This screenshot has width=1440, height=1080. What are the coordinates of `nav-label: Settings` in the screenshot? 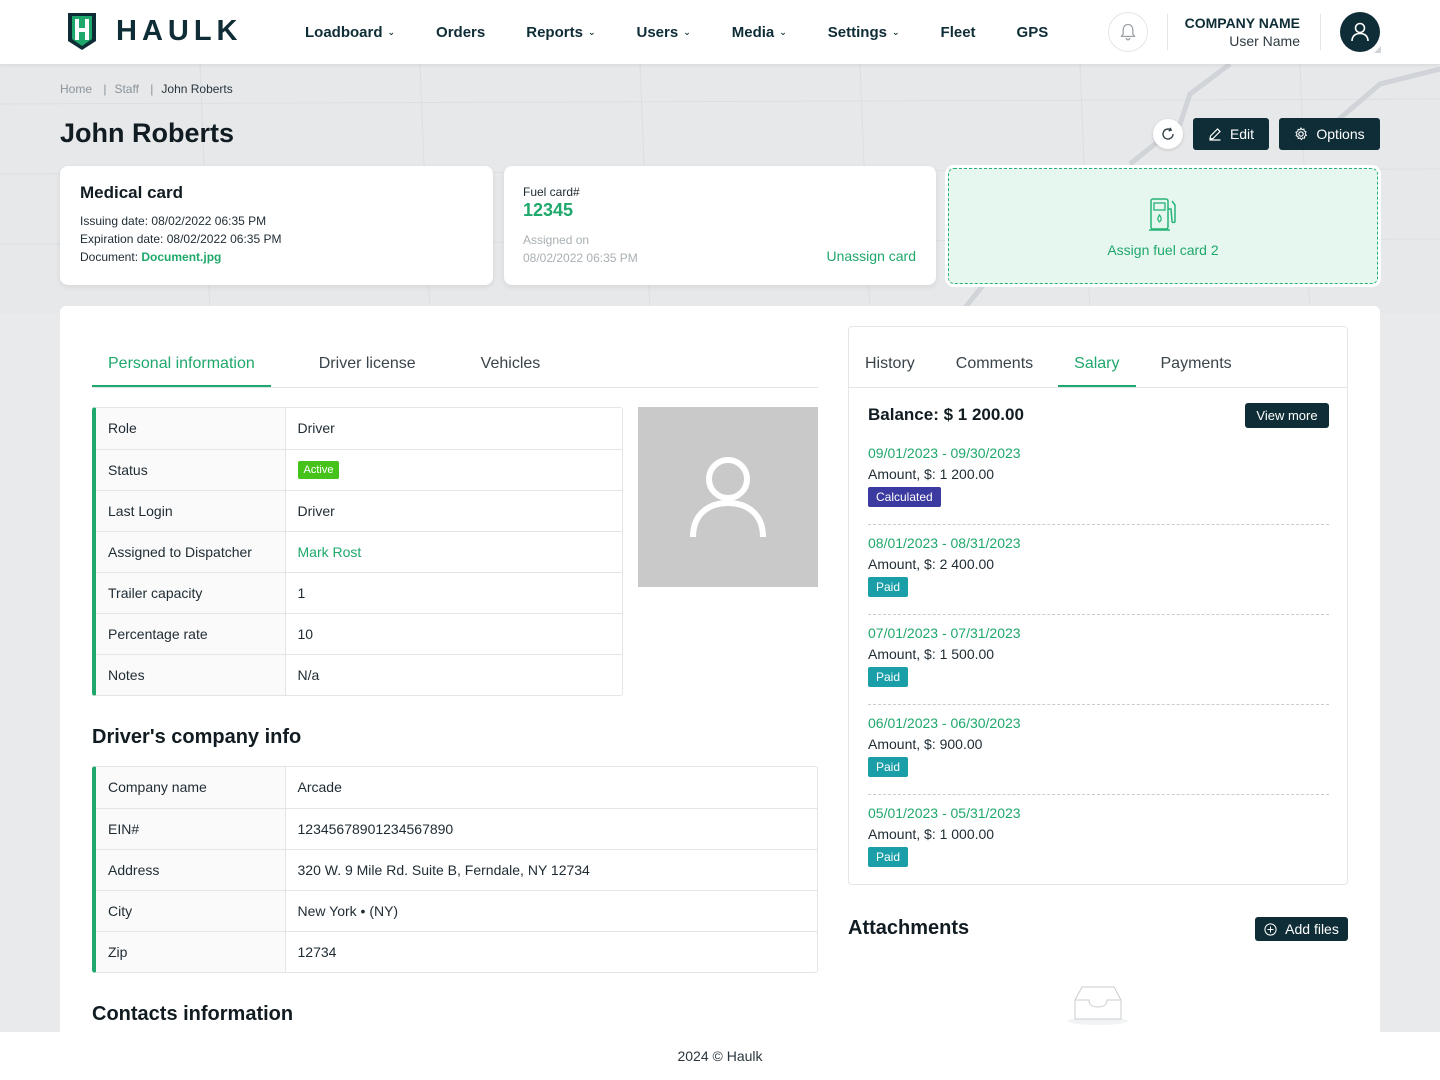 It's located at (857, 32).